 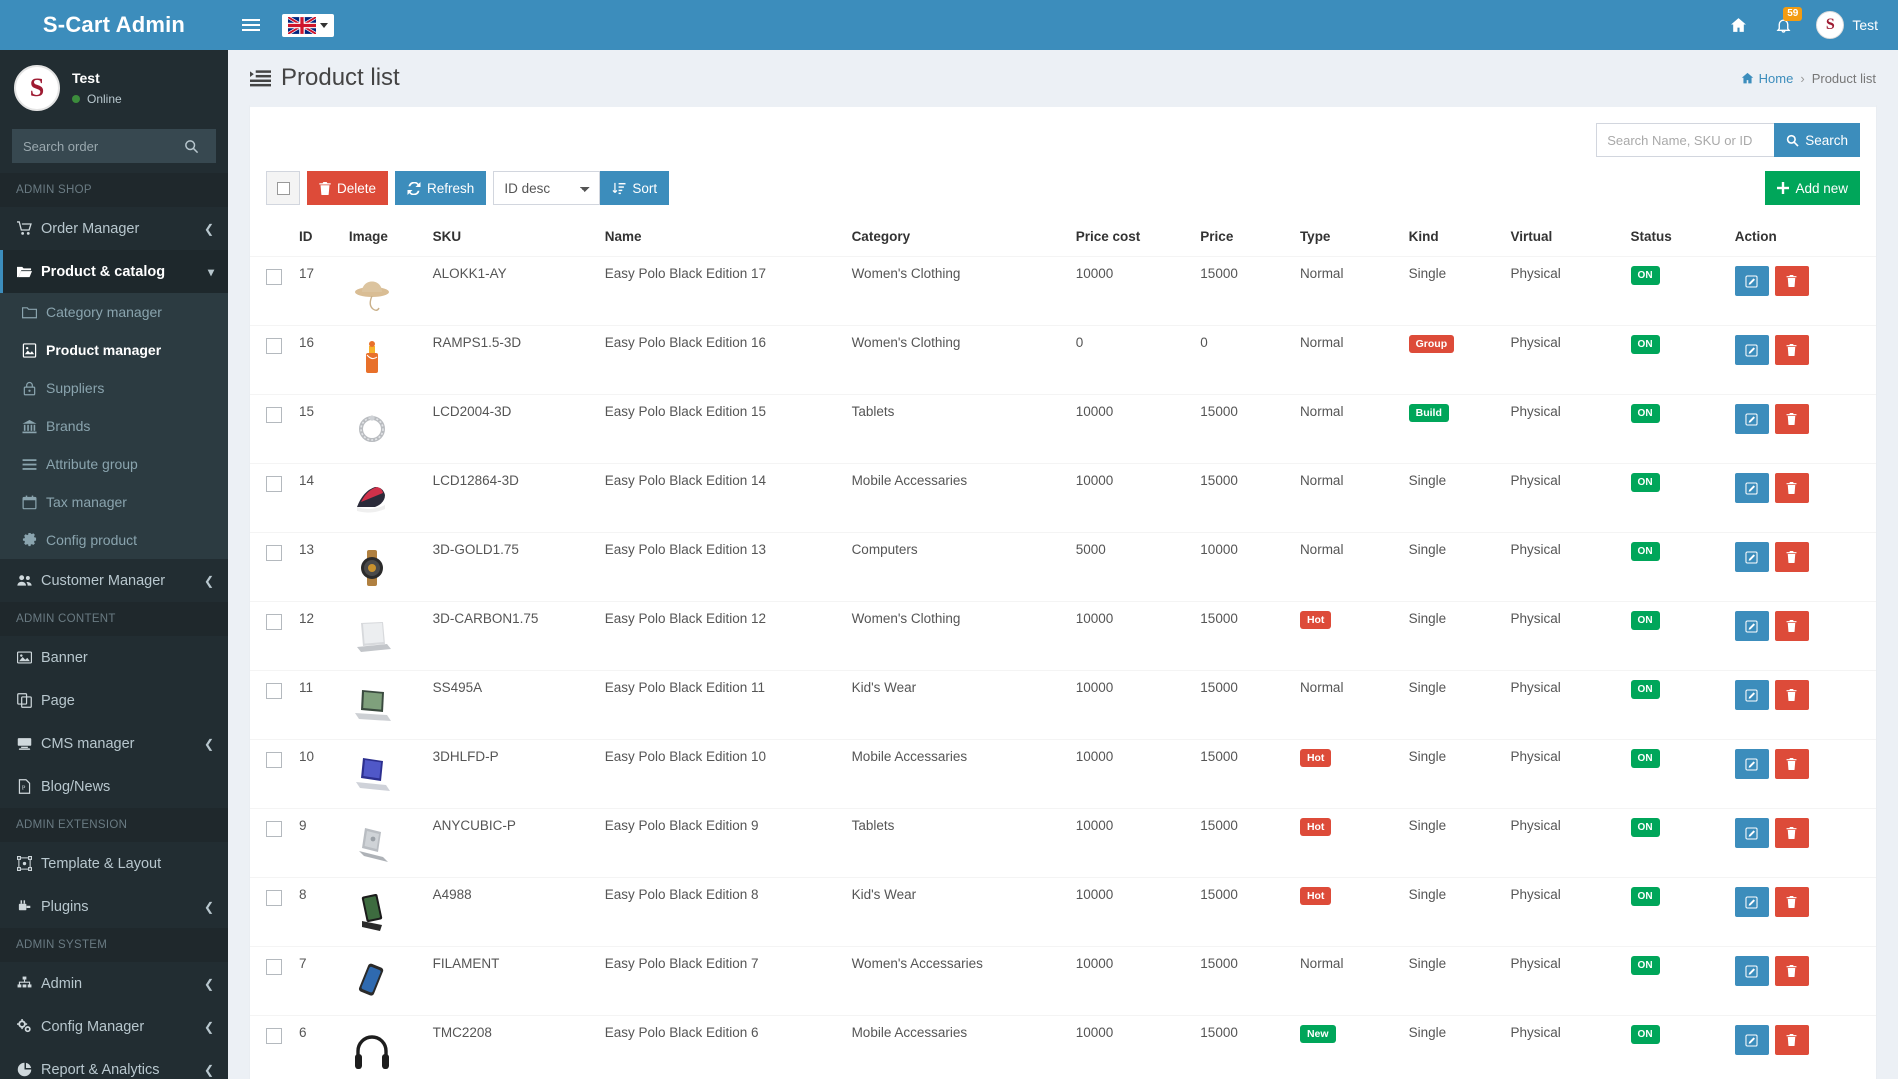 I want to click on brand-logo: S-Cart Admin, so click(x=114, y=25).